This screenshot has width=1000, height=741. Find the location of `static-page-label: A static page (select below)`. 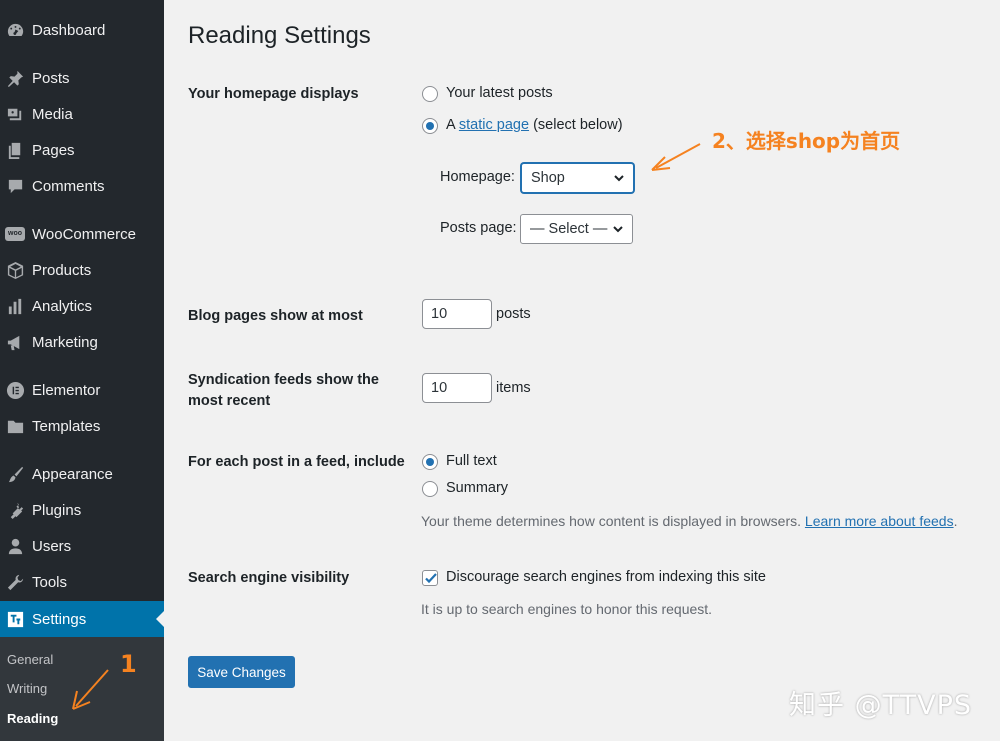

static-page-label: A static page (select below) is located at coordinates (534, 125).